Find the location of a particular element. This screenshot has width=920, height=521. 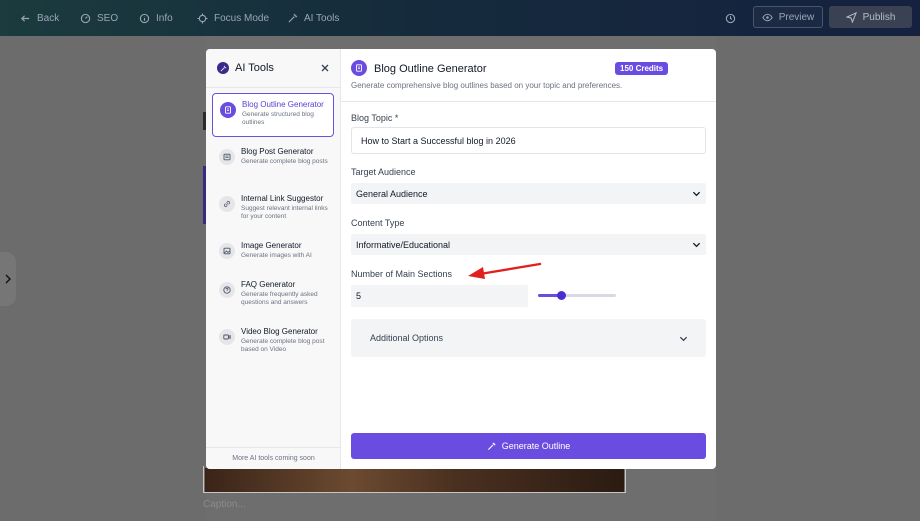

info-button: Info is located at coordinates (156, 18).